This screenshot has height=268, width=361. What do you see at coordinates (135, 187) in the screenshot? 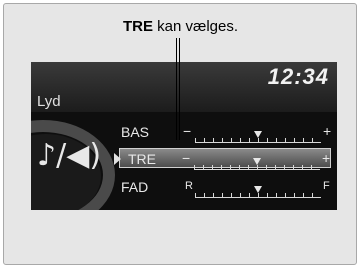
I see `row-label: FAD` at bounding box center [135, 187].